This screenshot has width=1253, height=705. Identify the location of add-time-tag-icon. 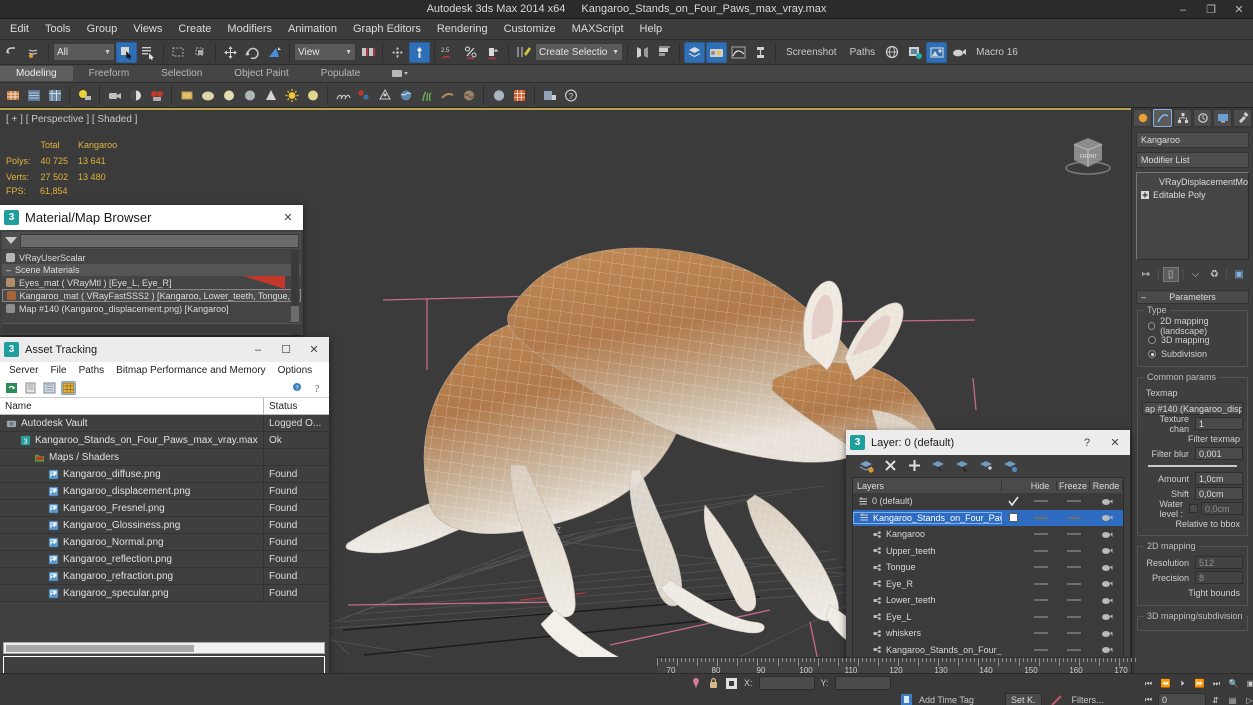
(906, 699).